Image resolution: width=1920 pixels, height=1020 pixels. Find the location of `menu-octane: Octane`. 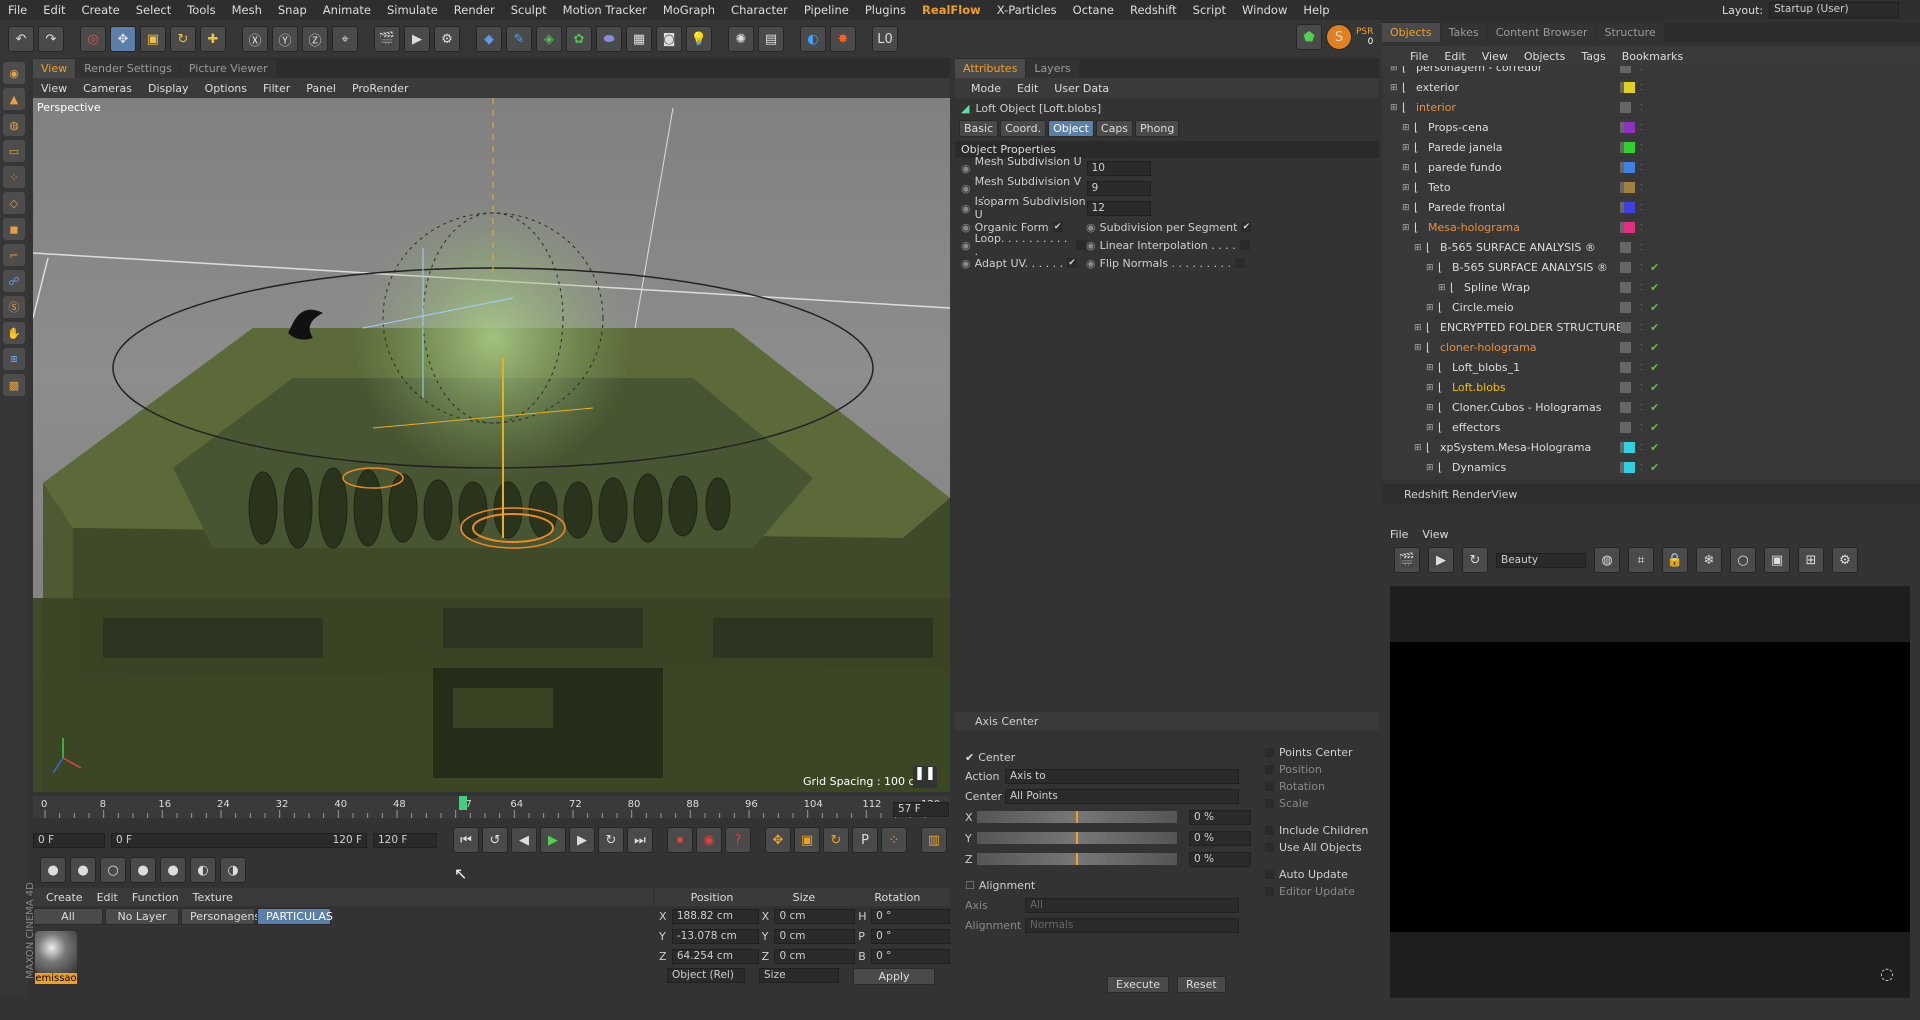

menu-octane: Octane is located at coordinates (1093, 10).